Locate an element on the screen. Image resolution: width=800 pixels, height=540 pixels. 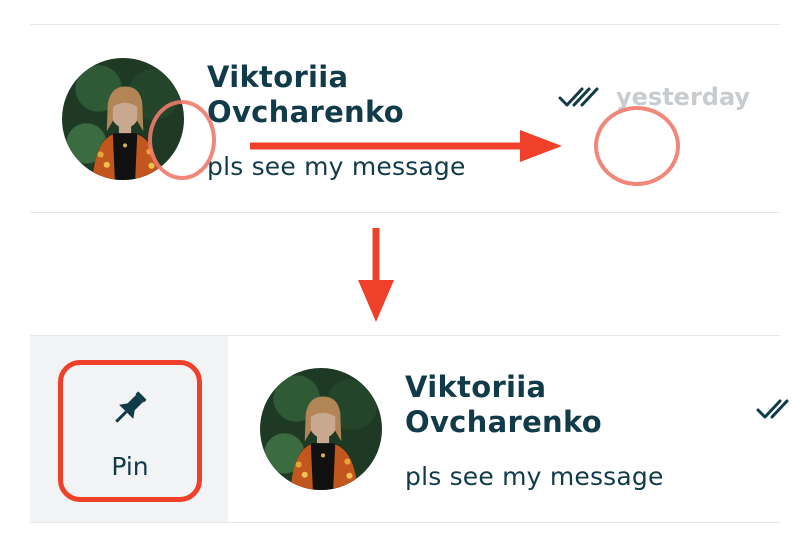
pushpin-icon is located at coordinates (129, 409).